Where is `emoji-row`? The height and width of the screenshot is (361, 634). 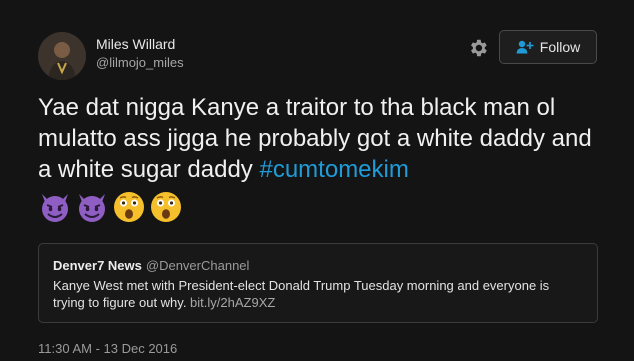 emoji-row is located at coordinates (110, 207).